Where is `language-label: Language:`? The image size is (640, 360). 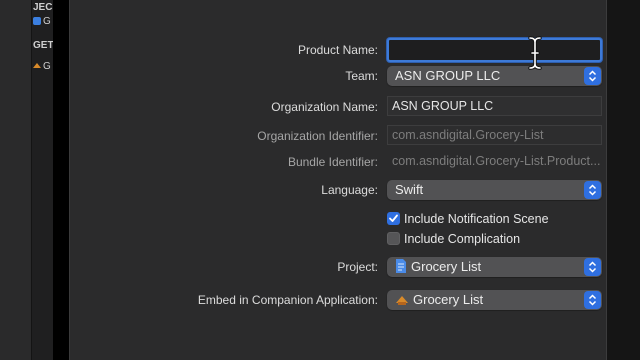
language-label: Language: is located at coordinates (349, 190).